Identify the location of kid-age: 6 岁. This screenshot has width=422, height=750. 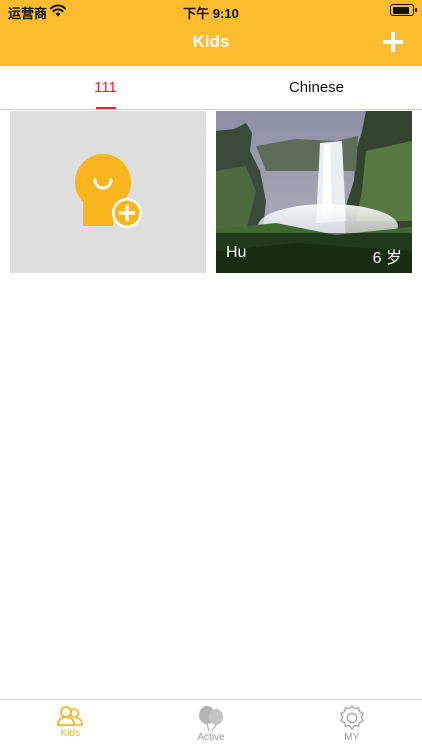
(387, 258).